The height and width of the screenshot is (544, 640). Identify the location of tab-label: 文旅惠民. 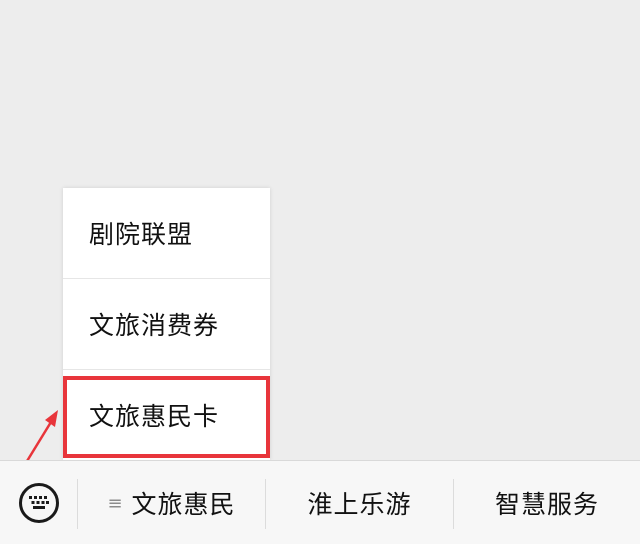
(183, 504).